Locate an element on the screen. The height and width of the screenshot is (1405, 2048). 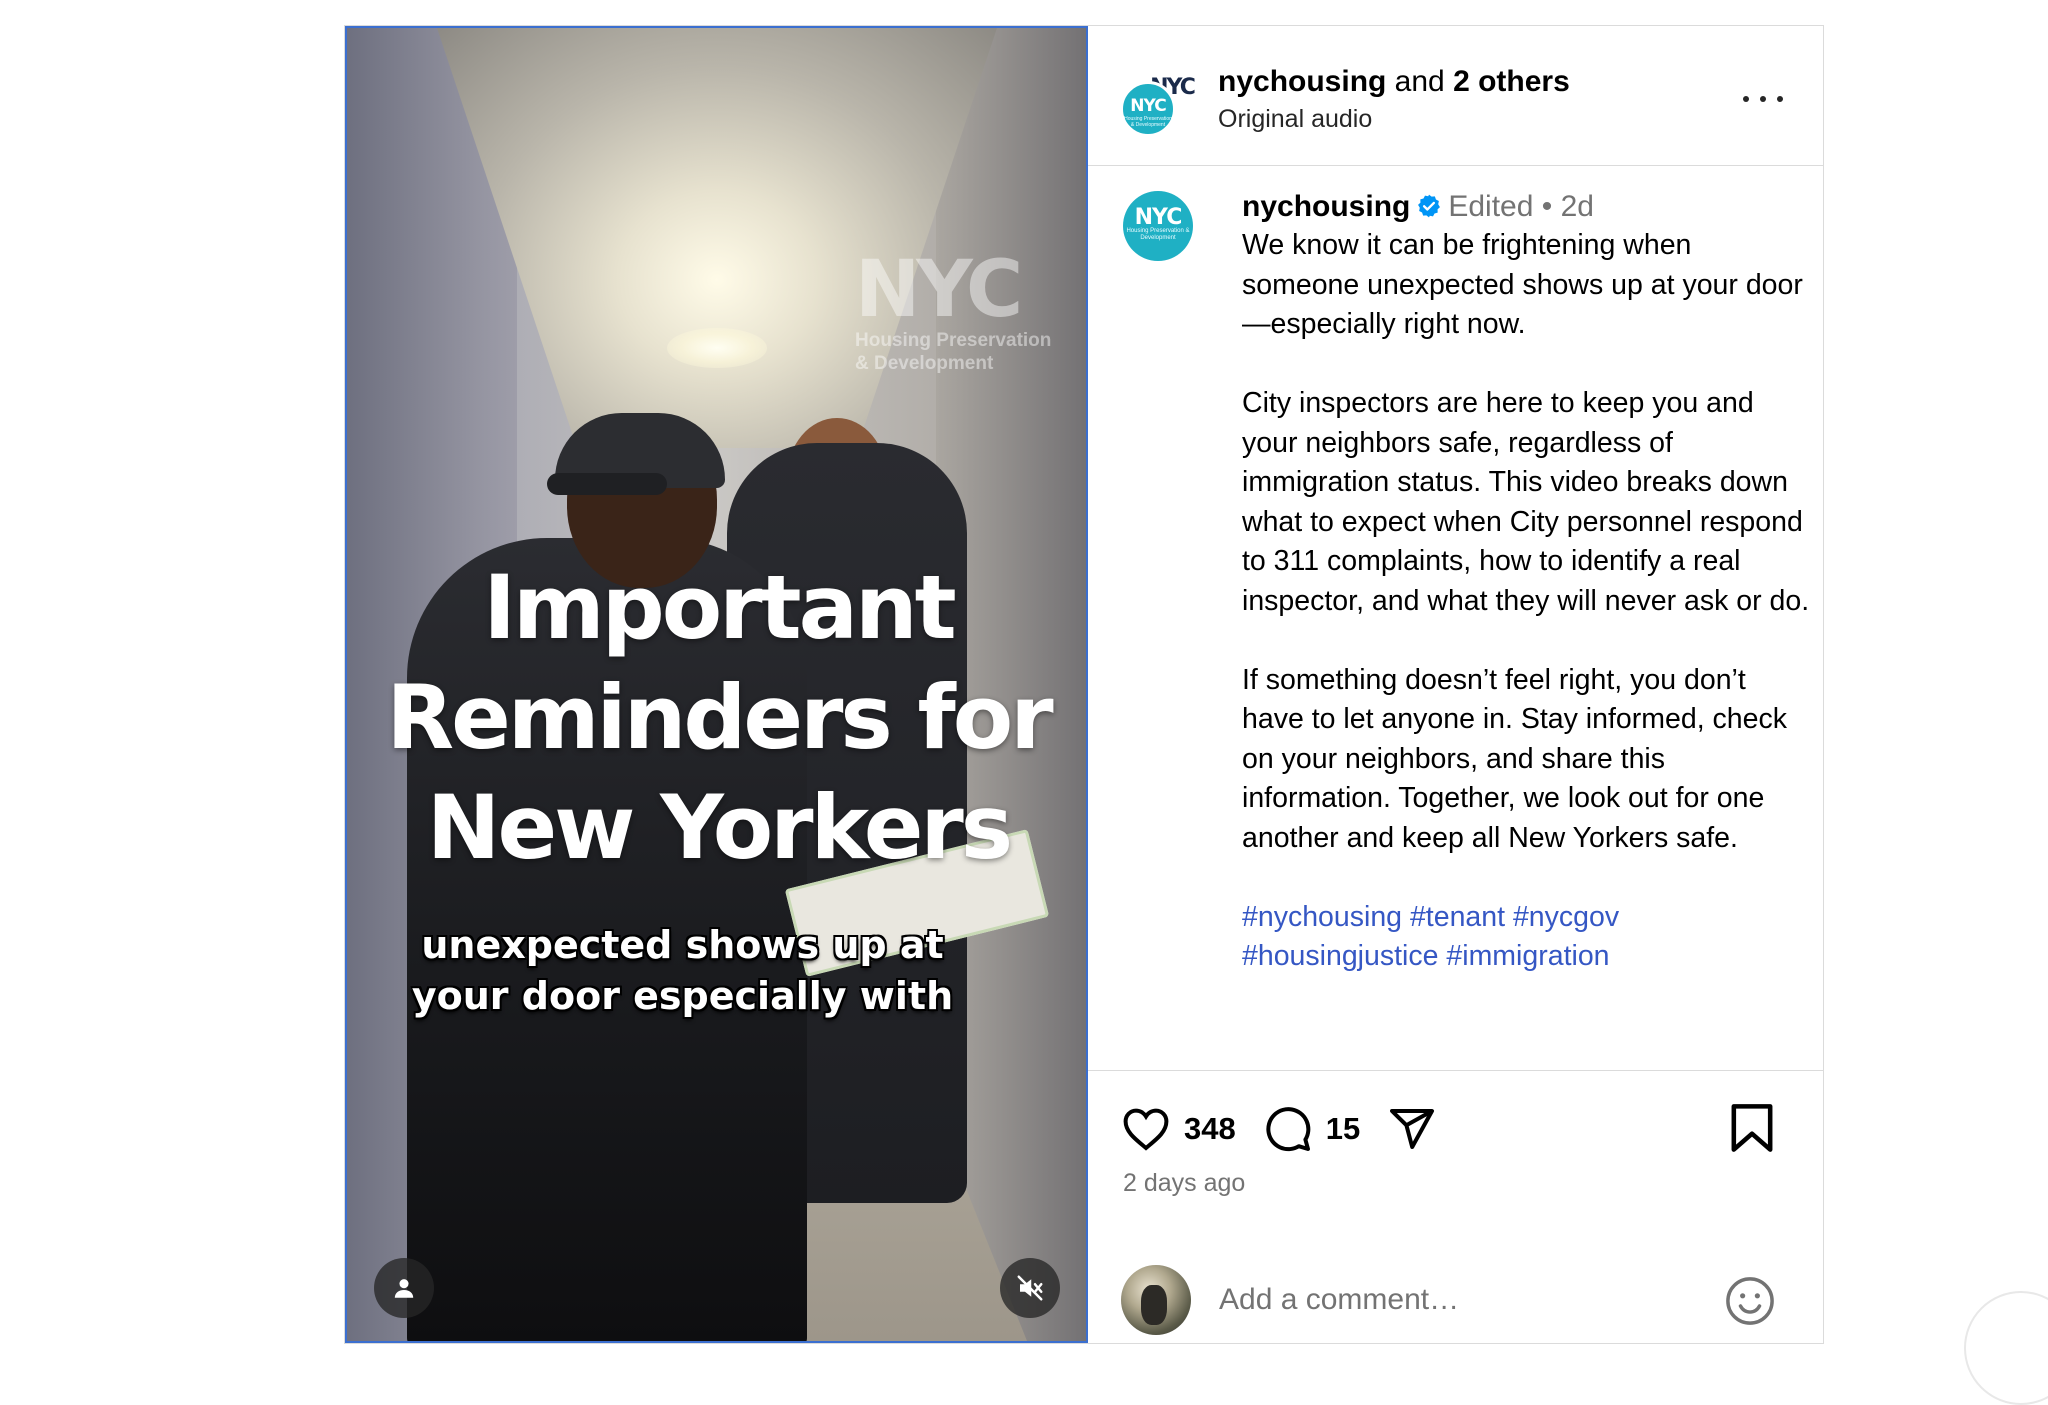
headline-line: New Yorkers is located at coordinates (719, 827).